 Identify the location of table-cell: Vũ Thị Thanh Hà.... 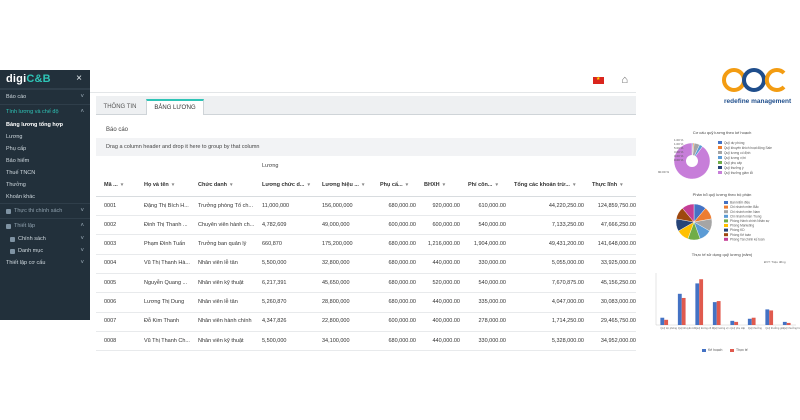
(167, 263).